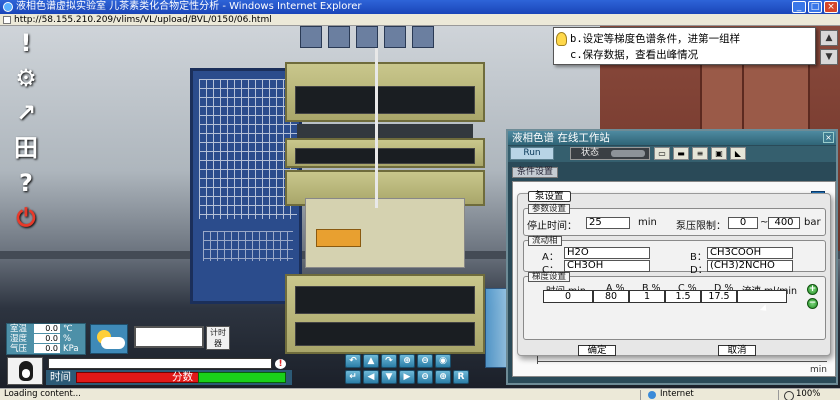 This screenshot has height=400, width=840. What do you see at coordinates (19, 349) in the screenshot?
I see `pressure-label: 气压` at bounding box center [19, 349].